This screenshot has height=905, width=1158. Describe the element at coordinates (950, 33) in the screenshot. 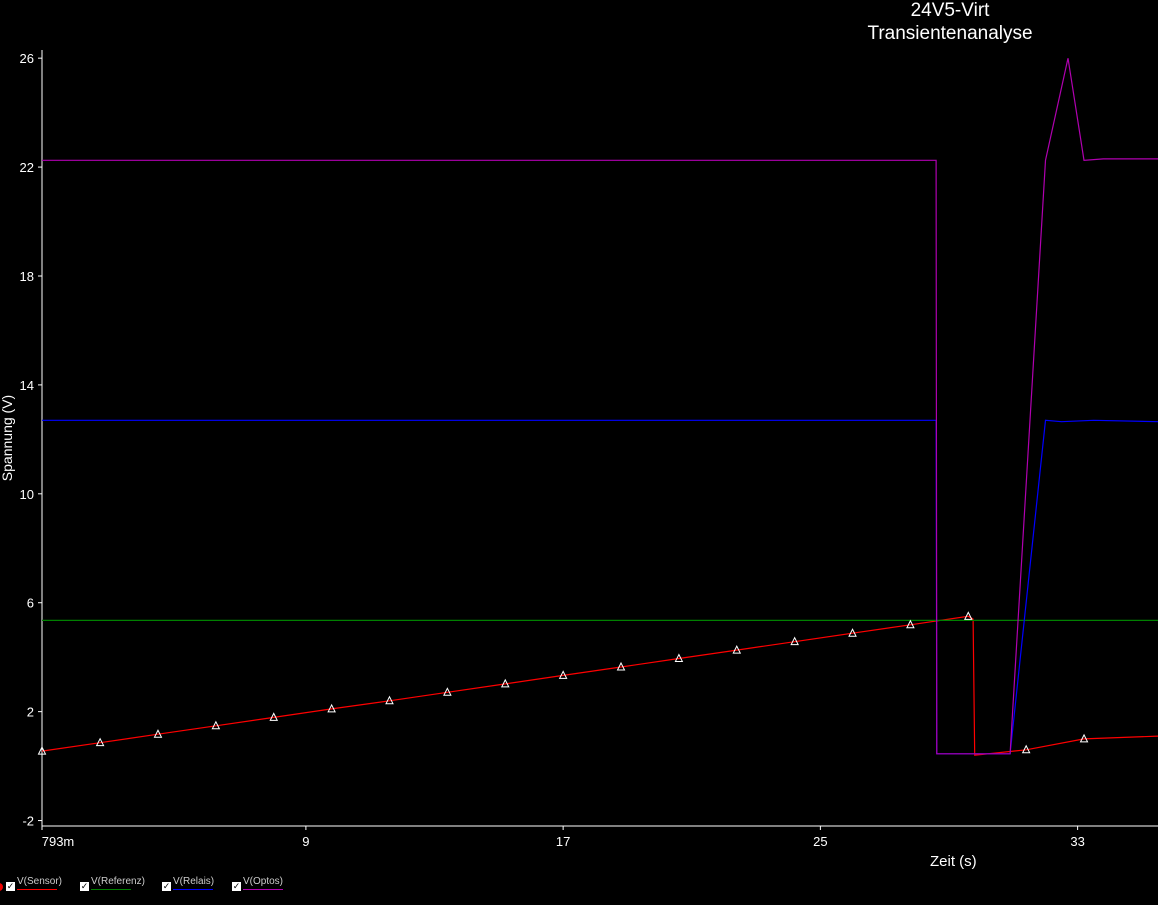

I see `chart-subtitle: Transientenanalyse` at that location.